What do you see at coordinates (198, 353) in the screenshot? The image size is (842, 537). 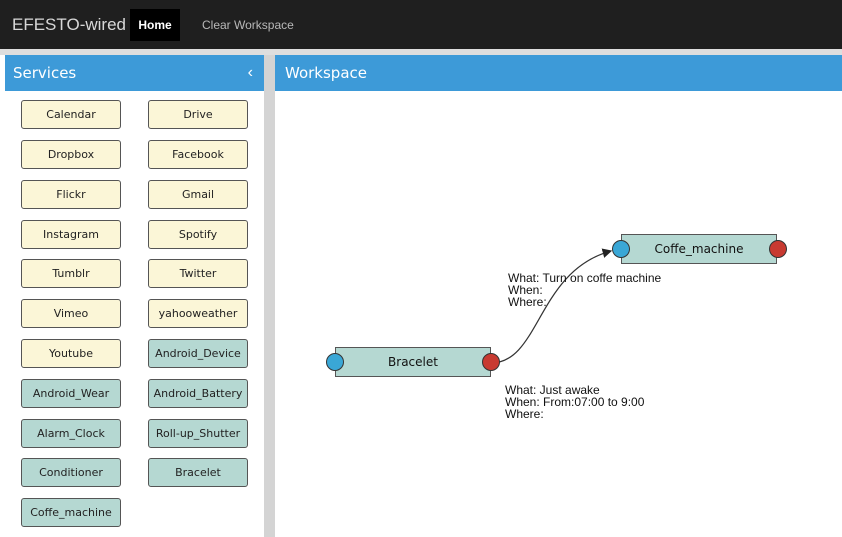 I see `service-android-device: Android_Device` at bounding box center [198, 353].